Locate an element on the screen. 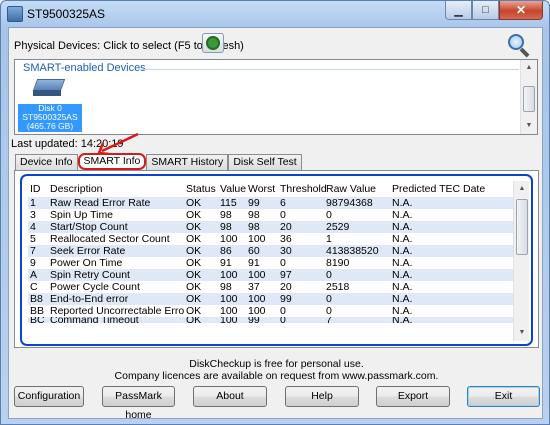  scroll-up-icon: ▲ is located at coordinates (529, 68).